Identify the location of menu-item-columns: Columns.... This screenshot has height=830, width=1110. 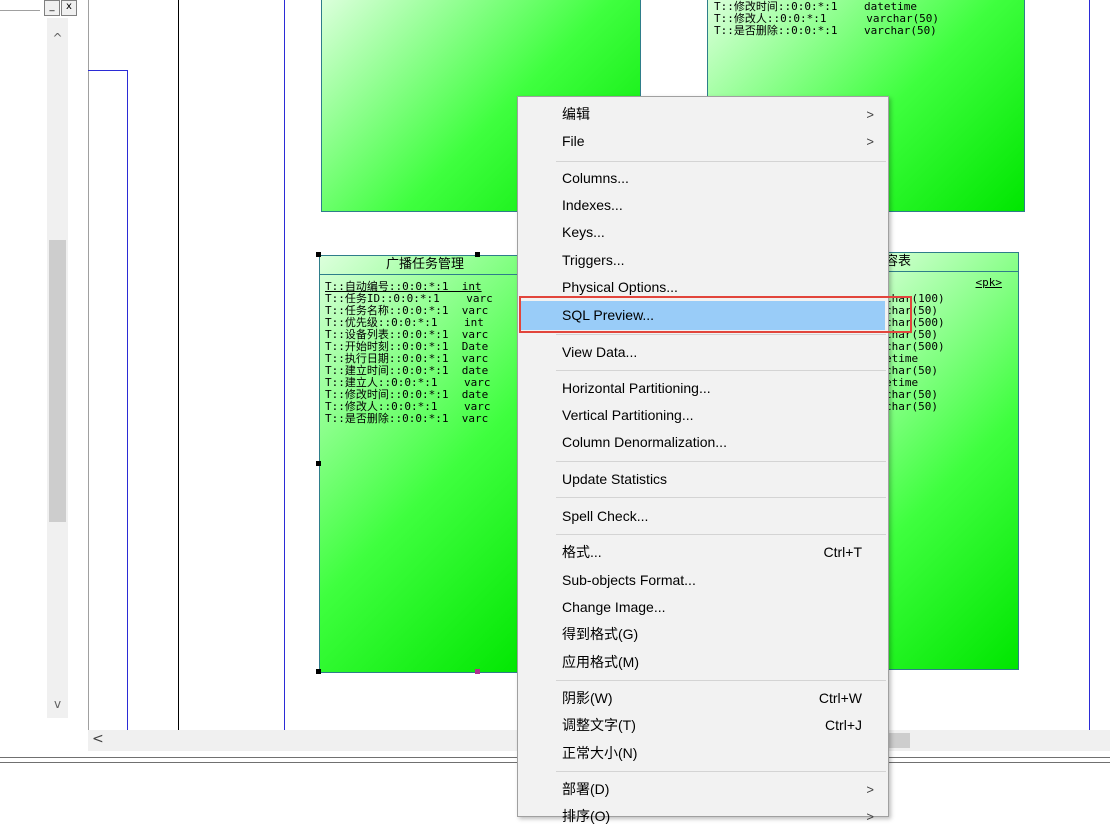
(703, 178).